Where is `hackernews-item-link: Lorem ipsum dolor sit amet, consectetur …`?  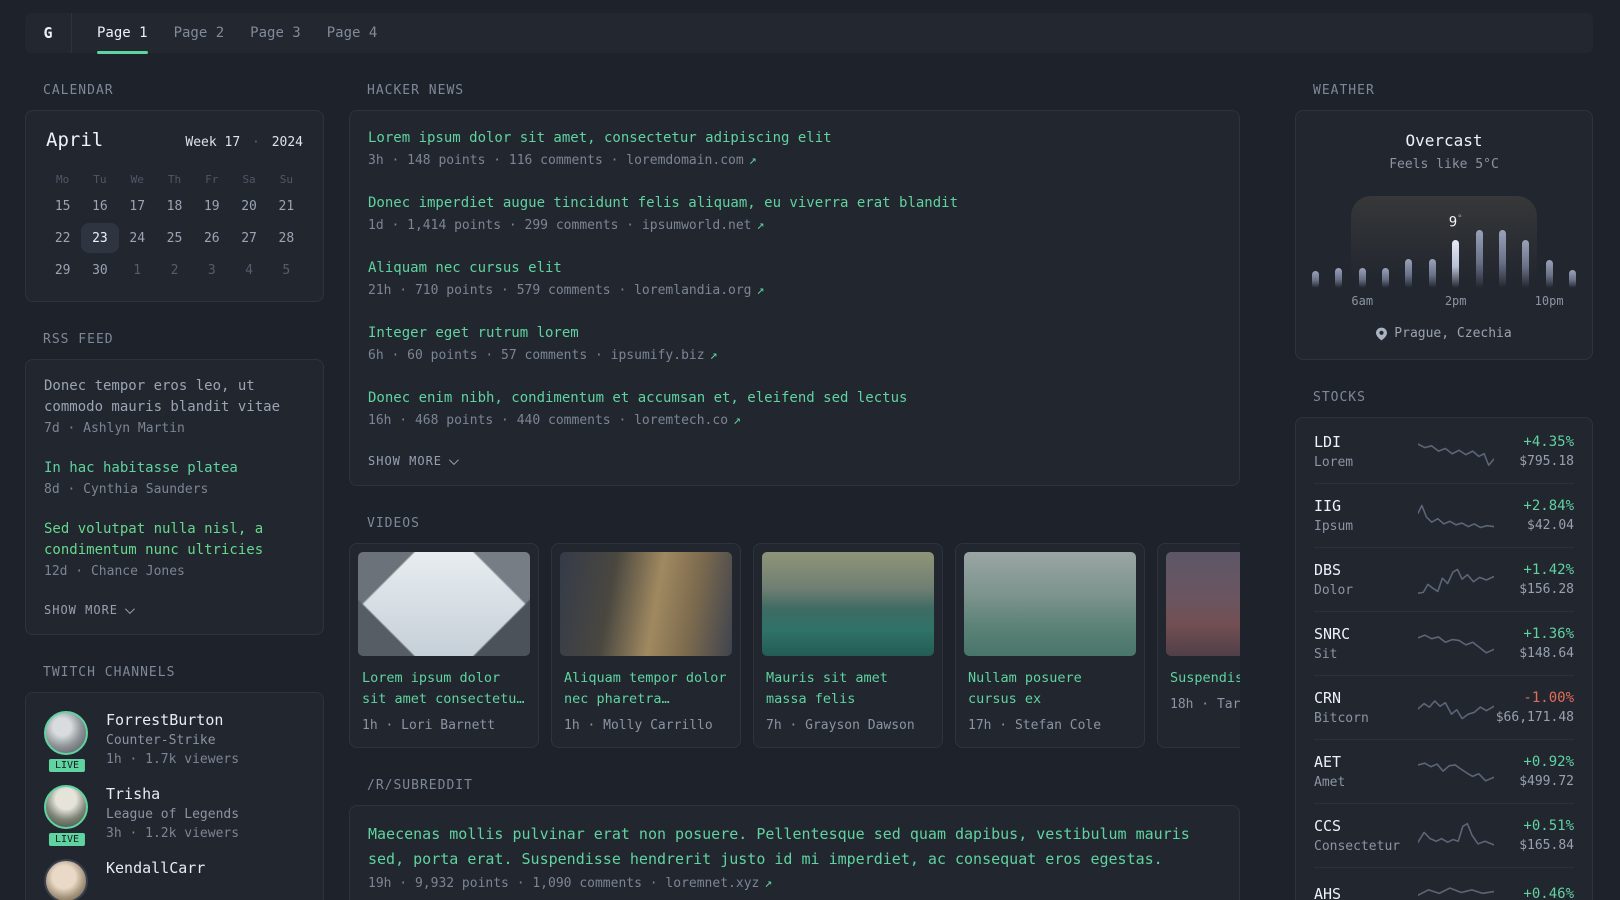 hackernews-item-link: Lorem ipsum dolor sit amet, consectetur … is located at coordinates (794, 138).